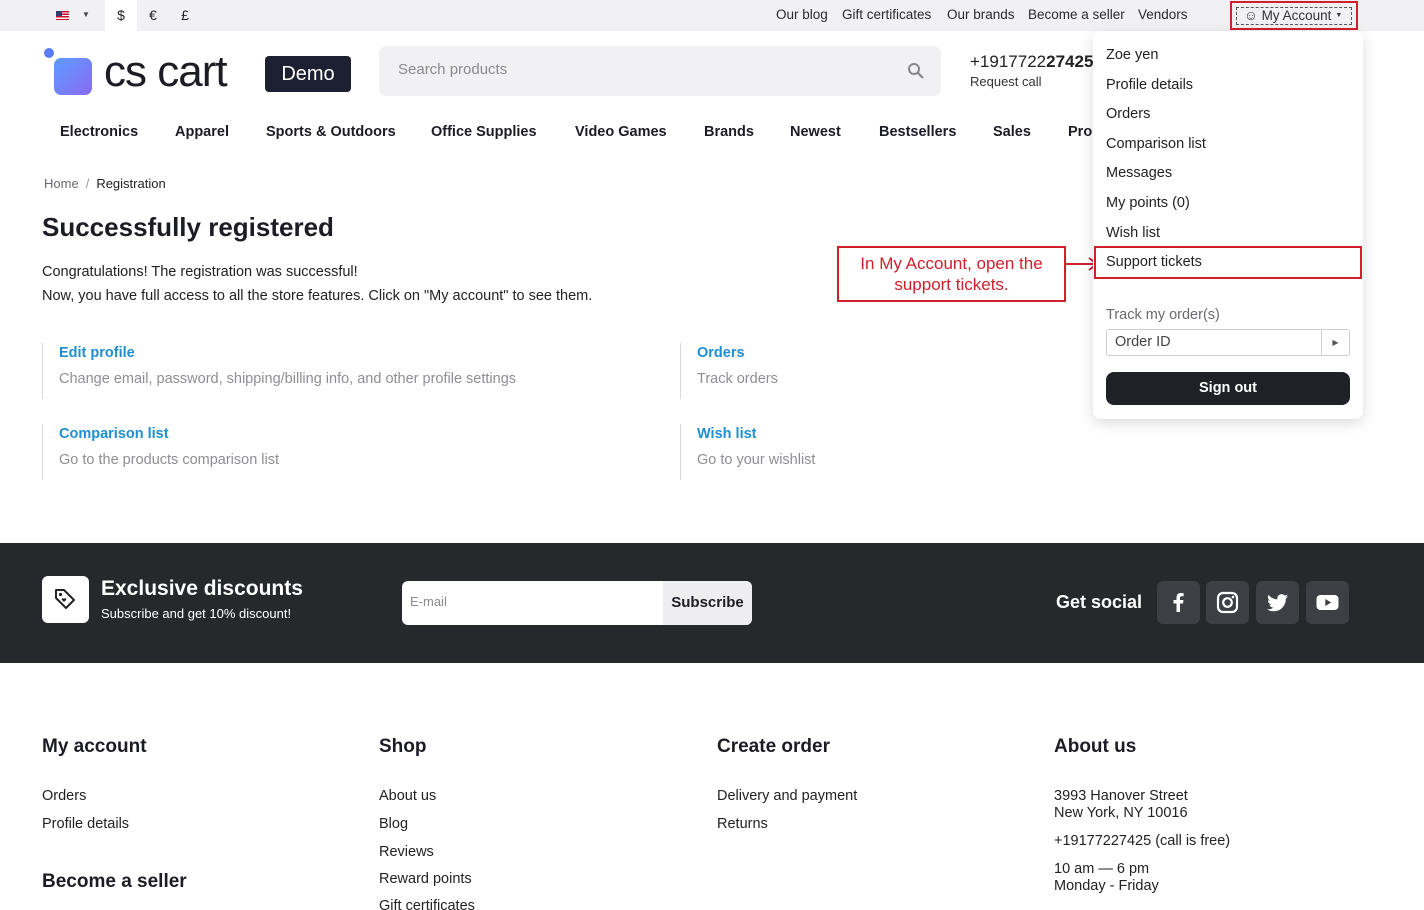  Describe the element at coordinates (1154, 262) in the screenshot. I see `dropdown-support-tickets: Support tickets` at that location.